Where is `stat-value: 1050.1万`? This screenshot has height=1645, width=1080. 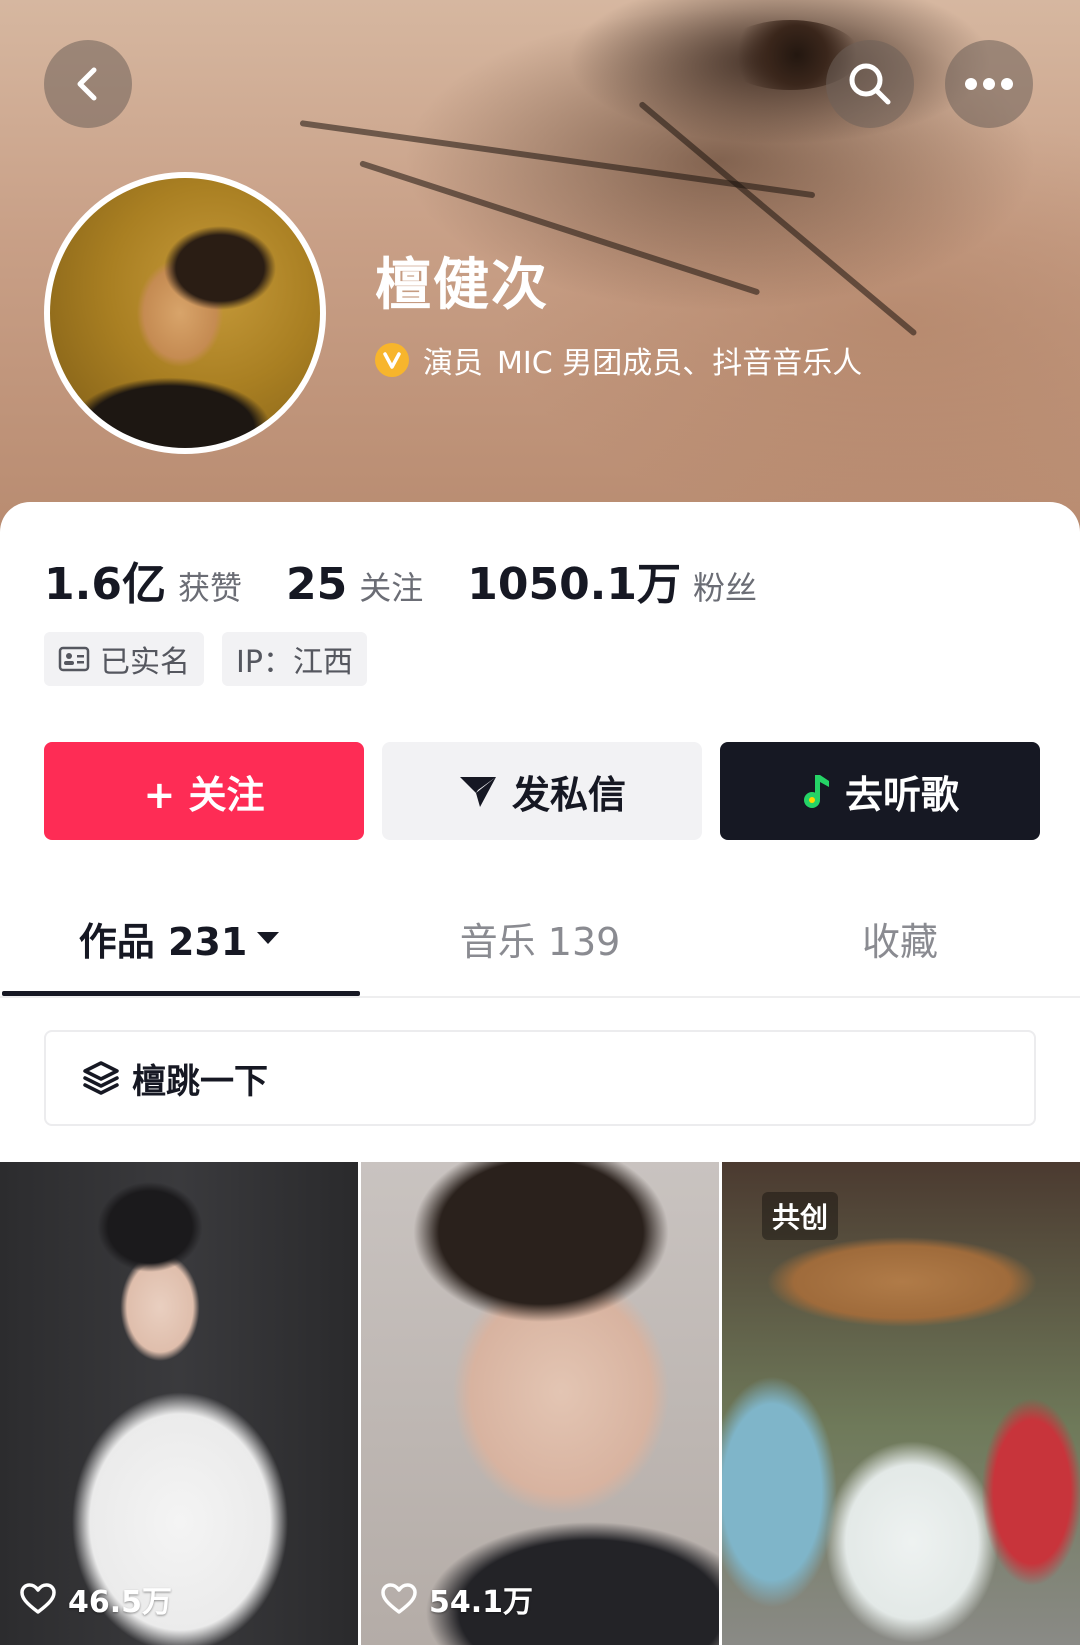 stat-value: 1050.1万 is located at coordinates (574, 584).